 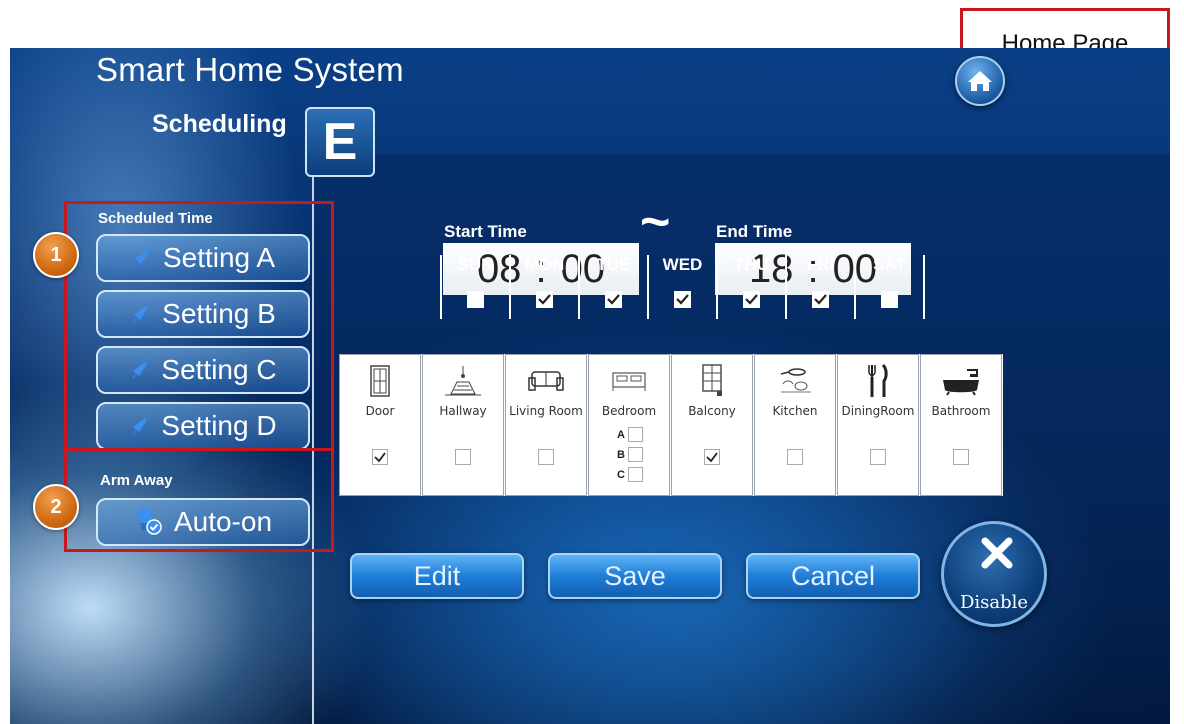 What do you see at coordinates (712, 411) in the screenshot?
I see `room-label: Balcony` at bounding box center [712, 411].